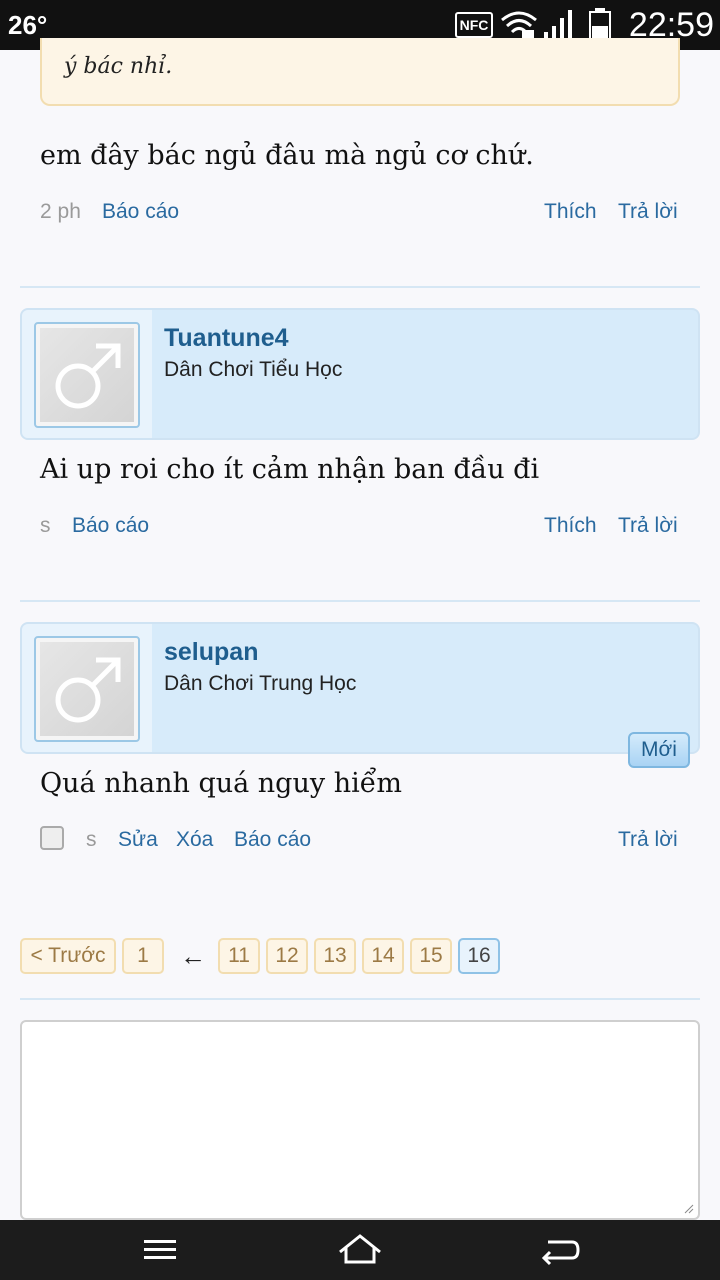 The height and width of the screenshot is (1280, 720). I want to click on resize-handle-icon, so click(689, 1209).